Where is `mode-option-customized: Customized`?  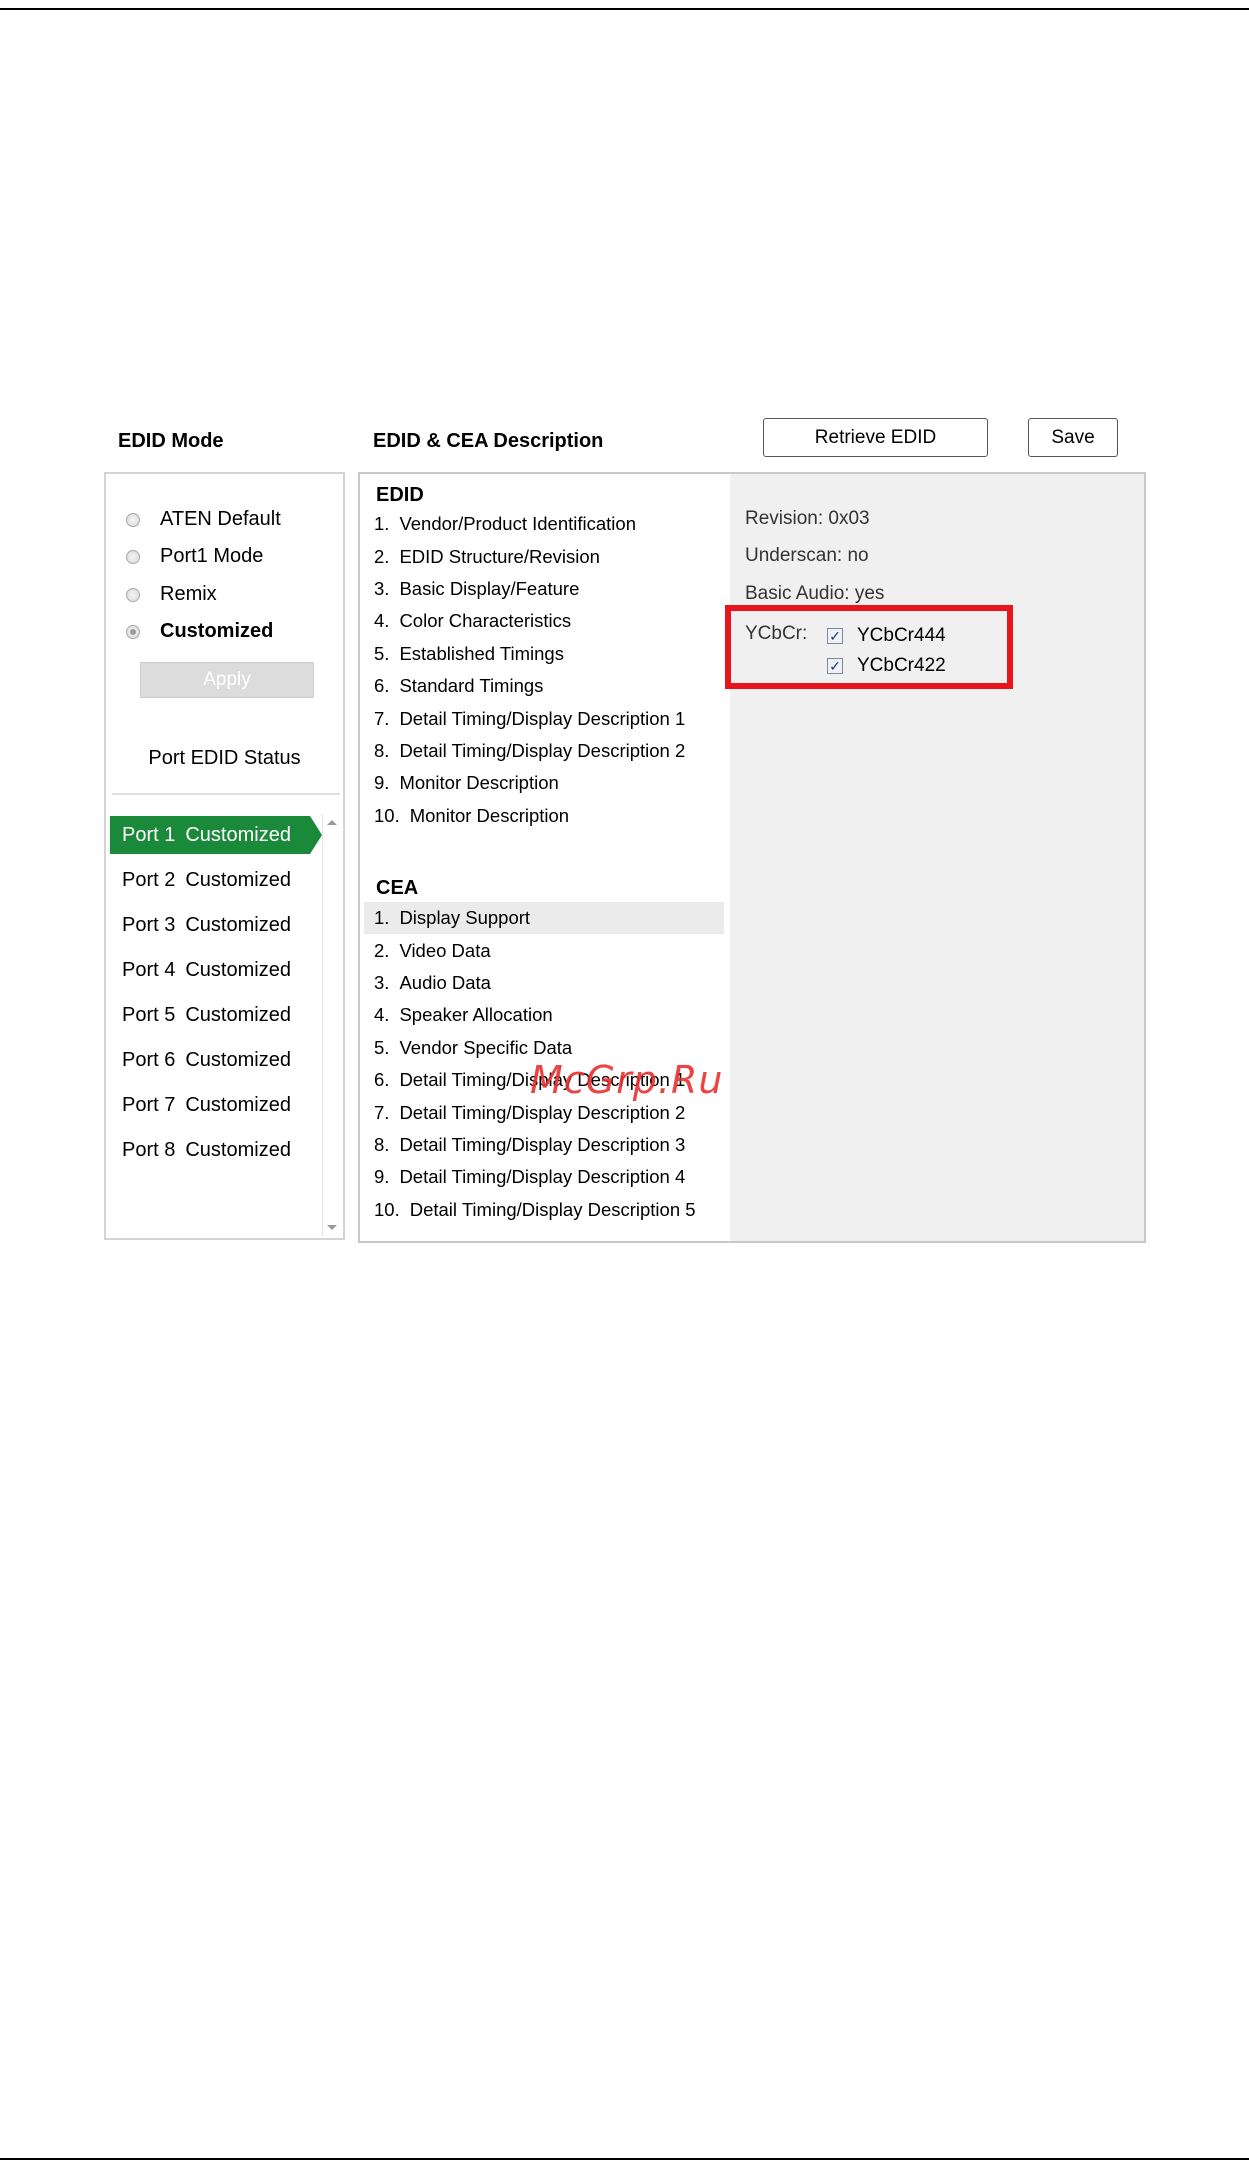 mode-option-customized: Customized is located at coordinates (199, 631).